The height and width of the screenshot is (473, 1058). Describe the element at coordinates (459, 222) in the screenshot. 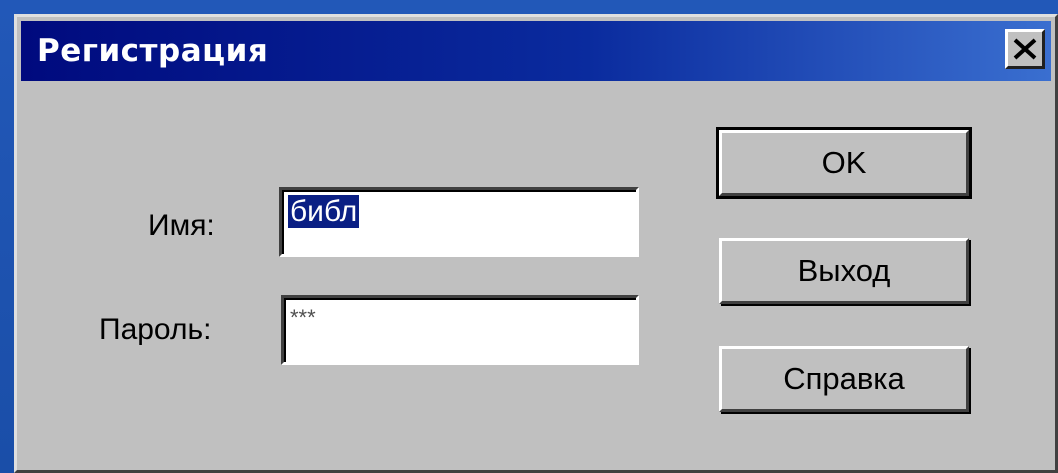

I see `username-field: библ` at that location.